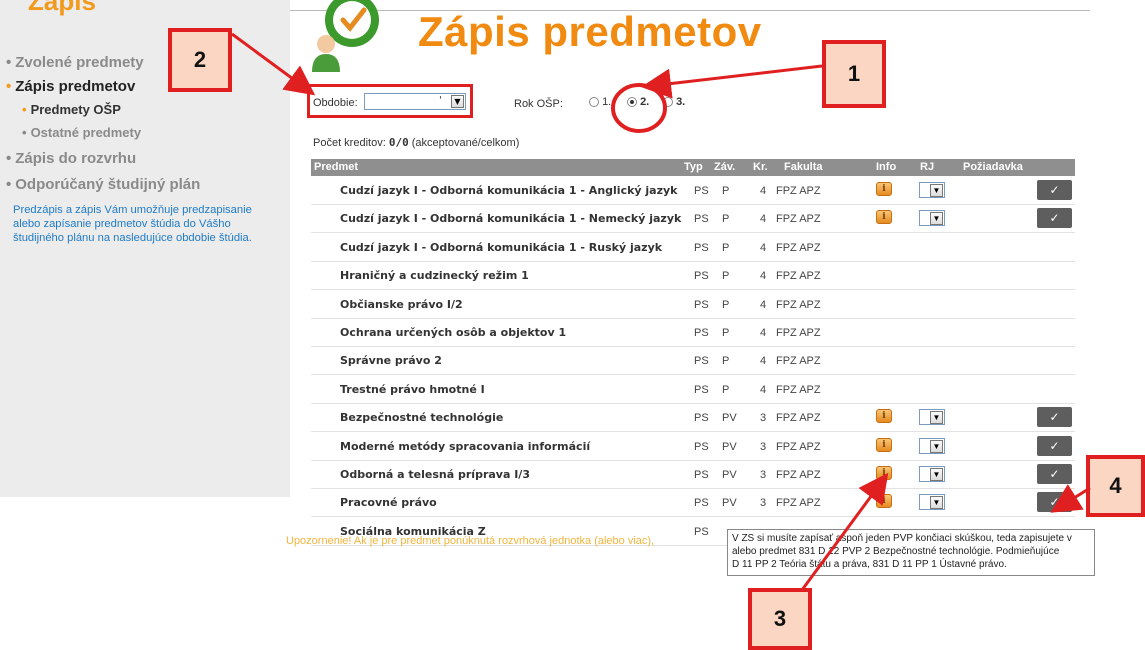  What do you see at coordinates (465, 446) in the screenshot?
I see `course-name: Moderné metódy spracovania informácií` at bounding box center [465, 446].